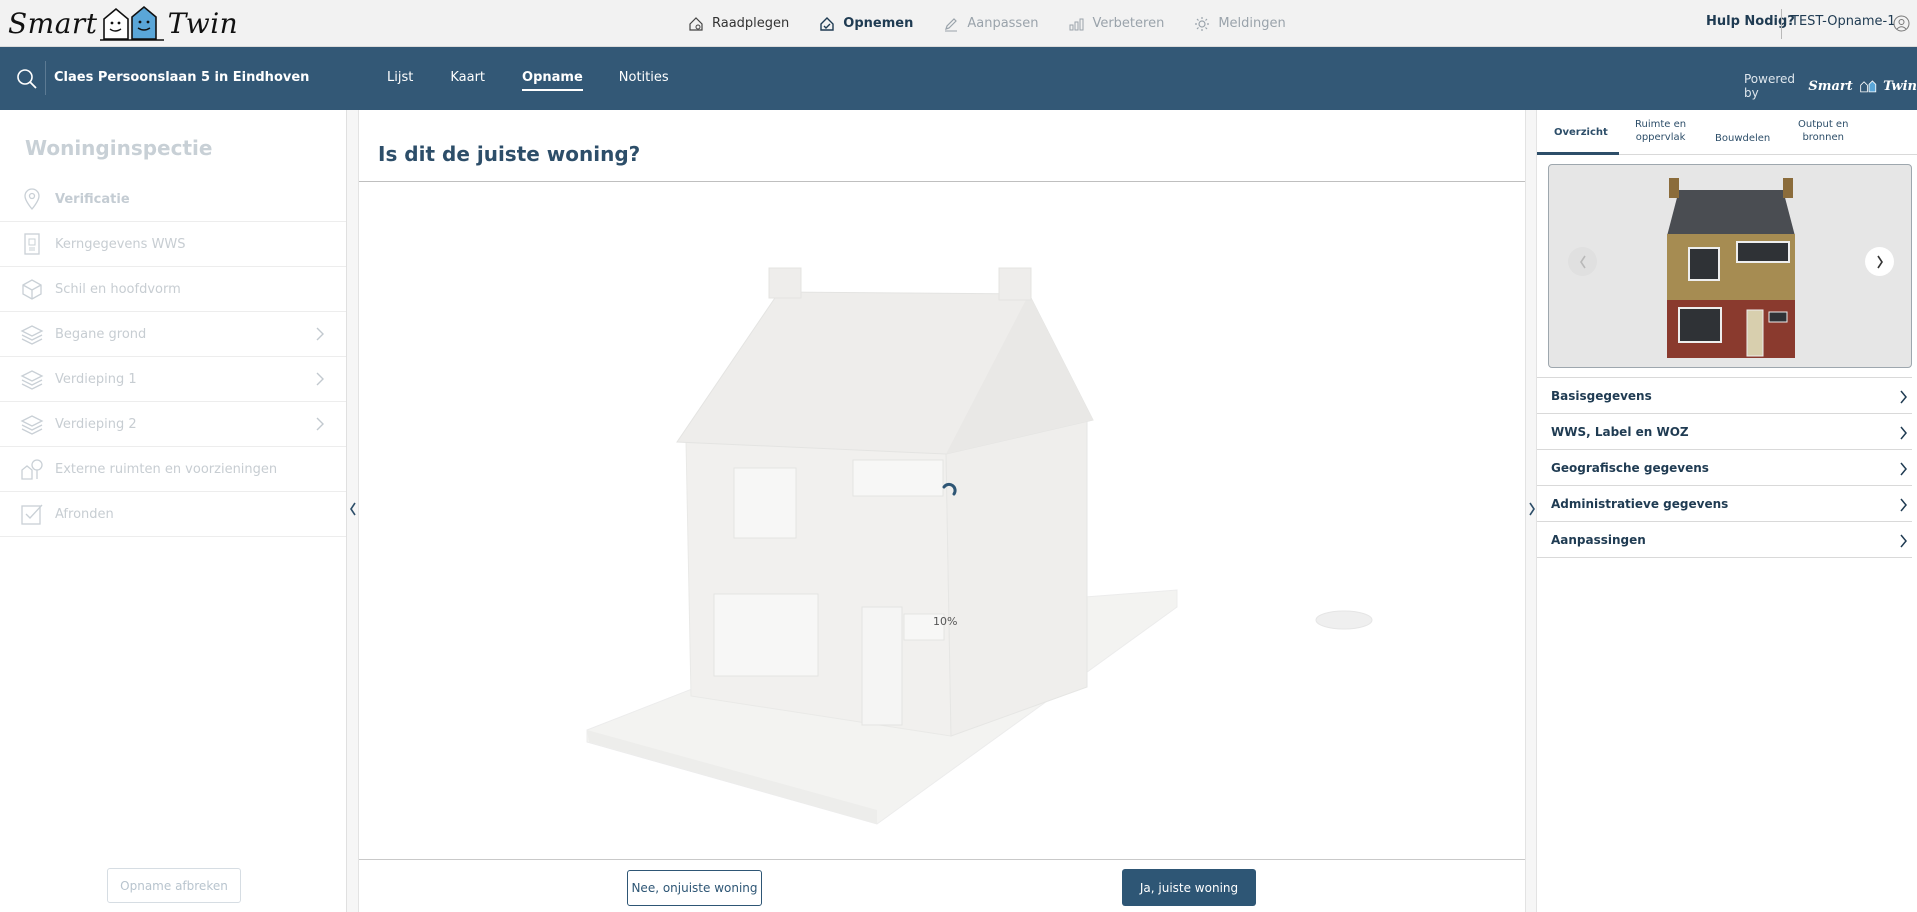 The width and height of the screenshot is (1917, 912). What do you see at coordinates (694, 888) in the screenshot?
I see `wrong-house-button: Nee, onjuiste woning` at bounding box center [694, 888].